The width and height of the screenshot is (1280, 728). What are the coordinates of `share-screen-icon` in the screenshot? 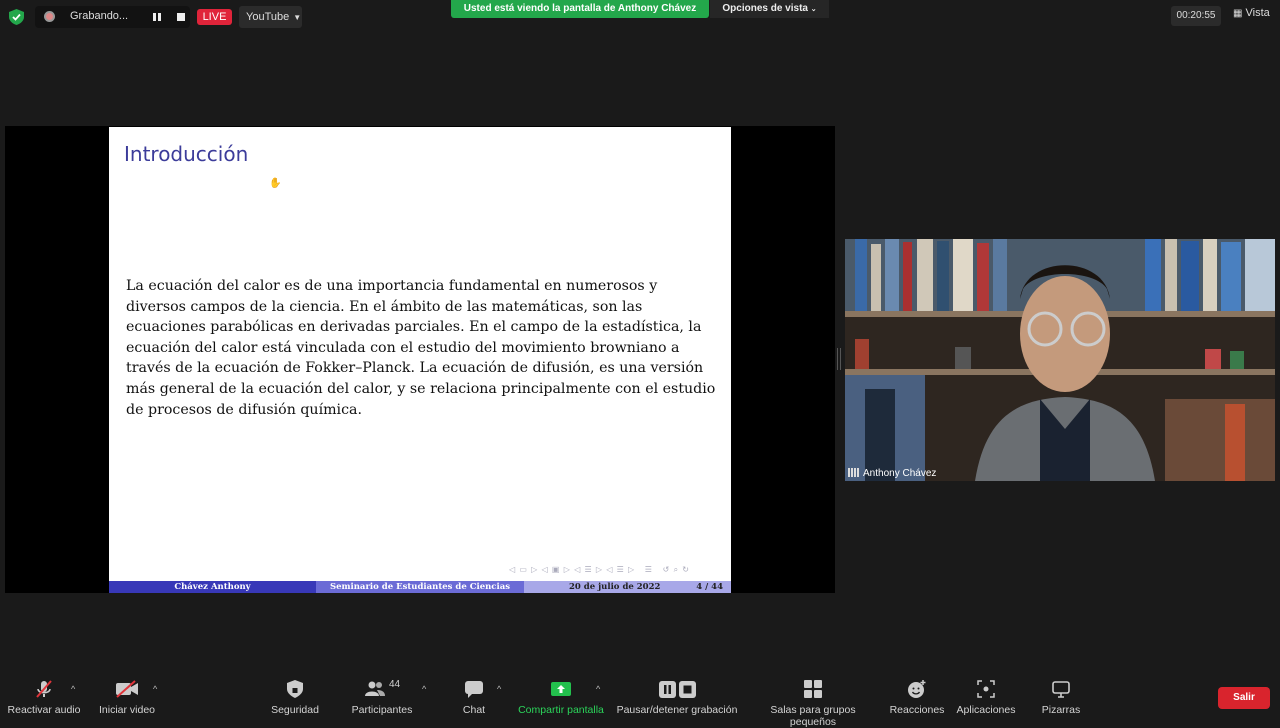 It's located at (561, 689).